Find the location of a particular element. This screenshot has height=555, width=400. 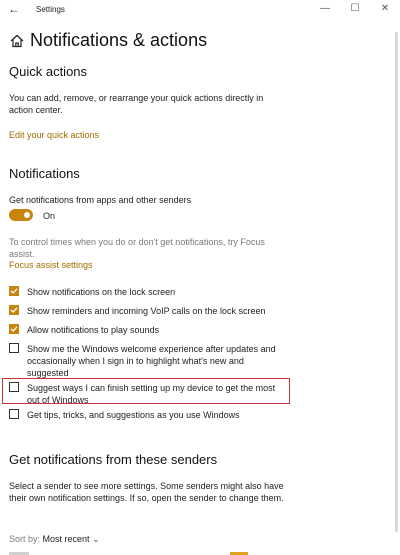

checkbox-label: Allow notifications to play sounds is located at coordinates (93, 330).